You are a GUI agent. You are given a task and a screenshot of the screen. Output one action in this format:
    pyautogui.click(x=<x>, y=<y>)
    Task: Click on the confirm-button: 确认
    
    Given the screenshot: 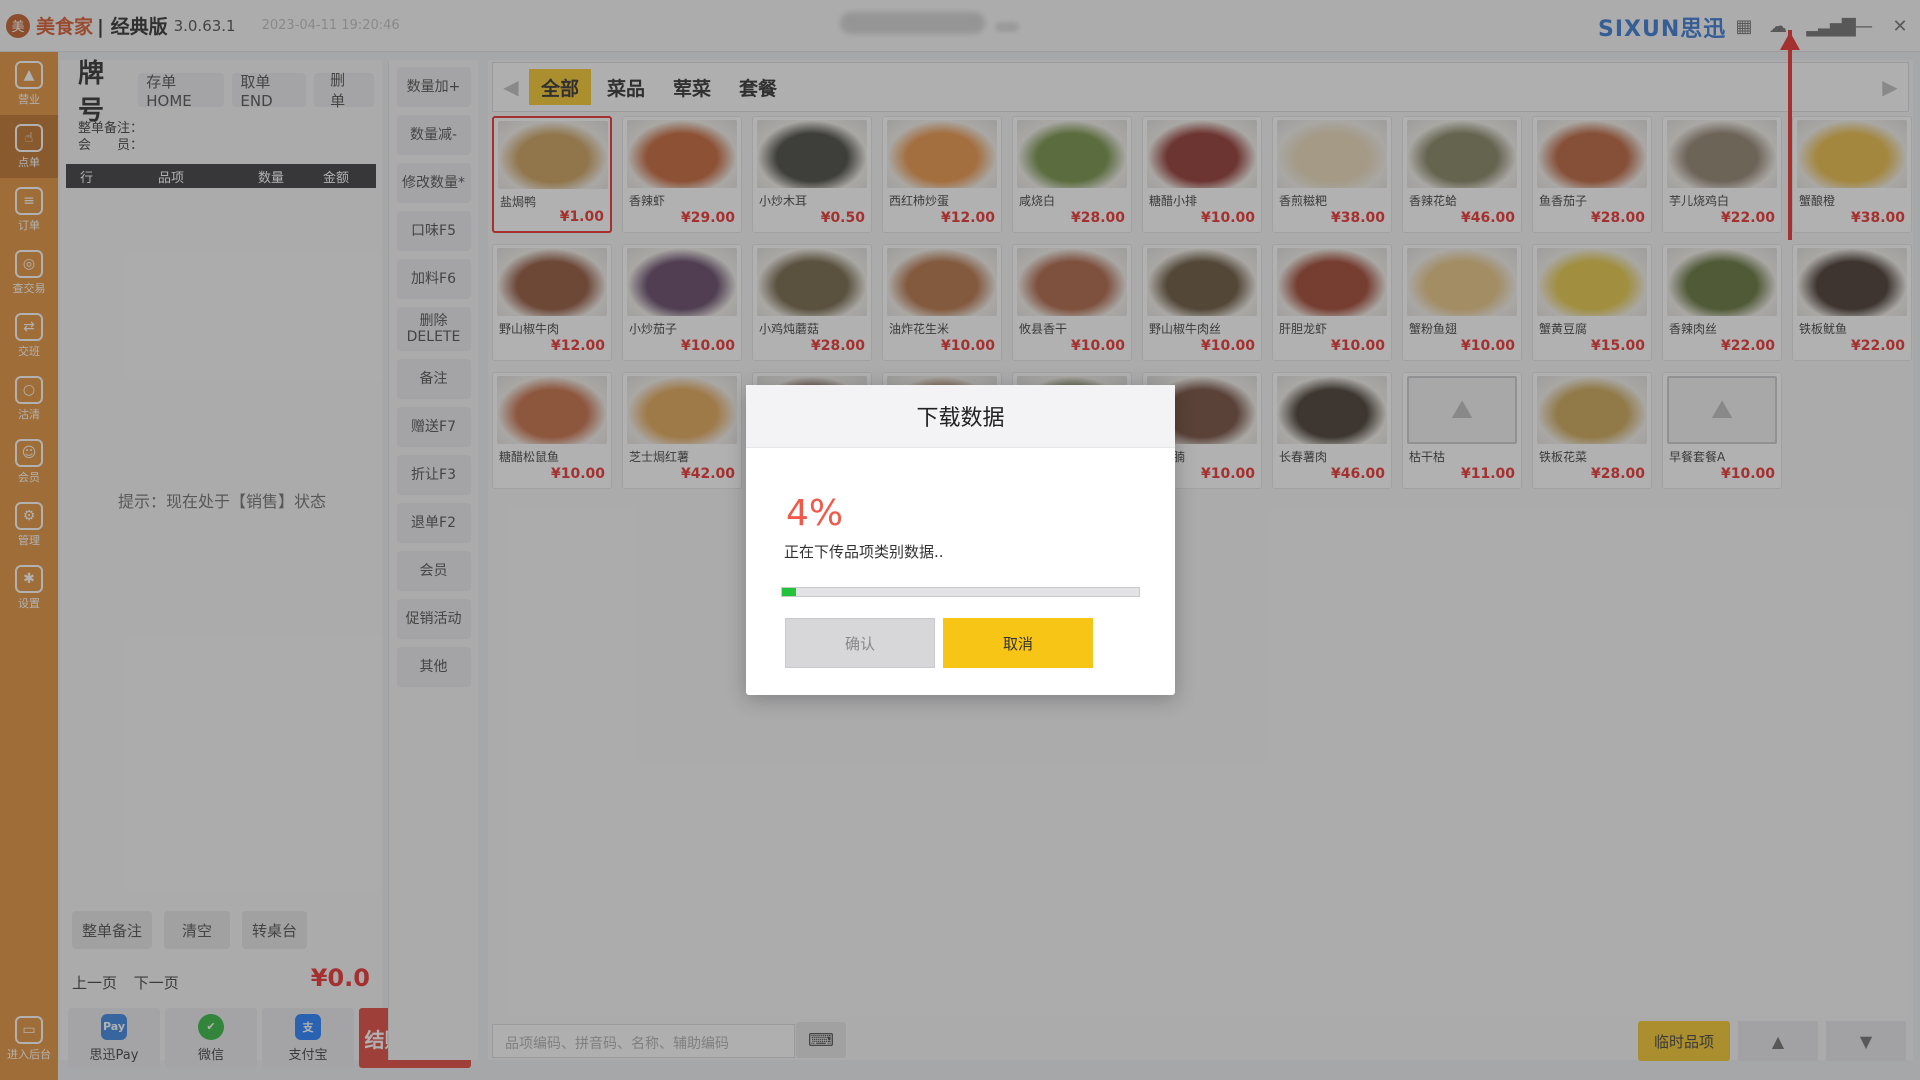 What is the action you would take?
    pyautogui.click(x=860, y=643)
    